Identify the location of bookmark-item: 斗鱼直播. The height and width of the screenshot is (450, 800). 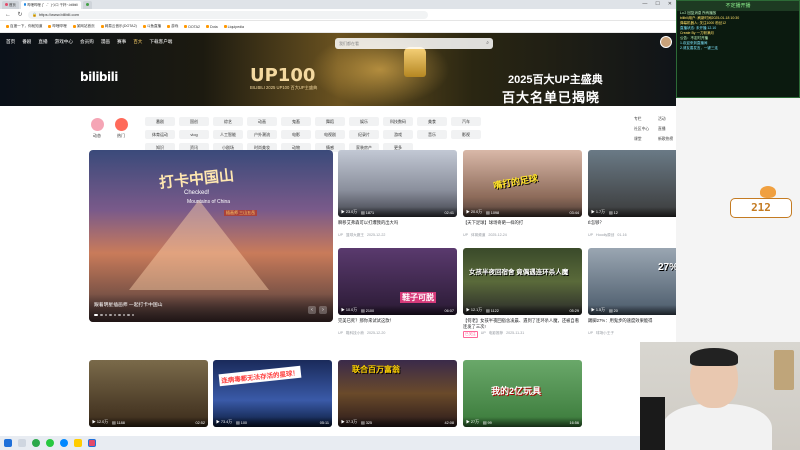
(151, 26).